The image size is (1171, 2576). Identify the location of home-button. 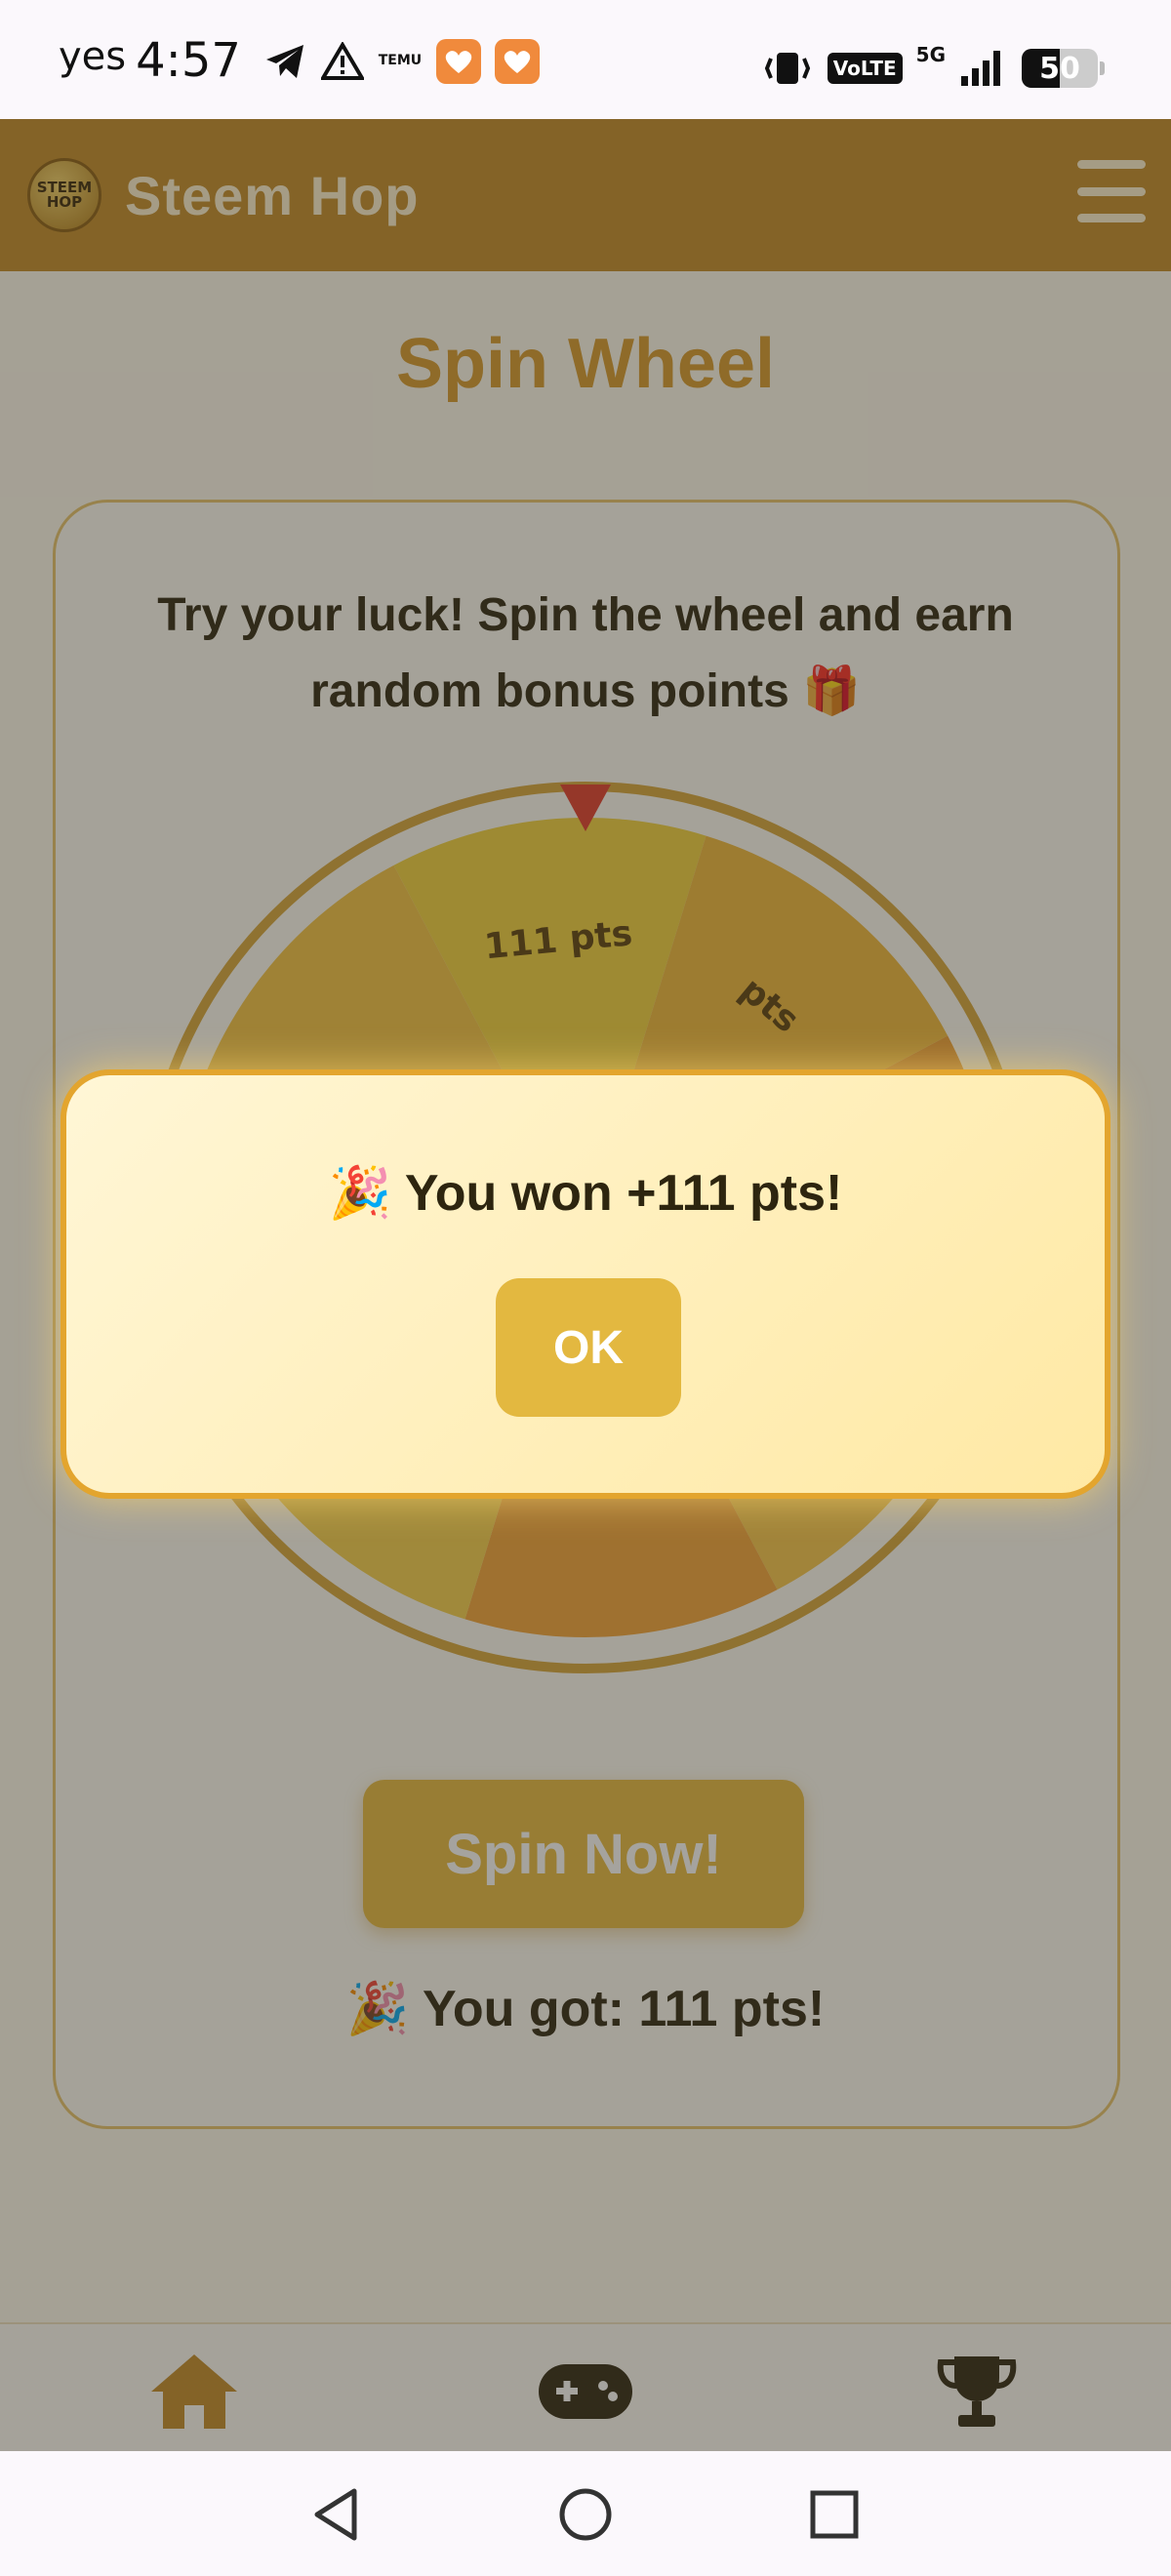
(585, 2514).